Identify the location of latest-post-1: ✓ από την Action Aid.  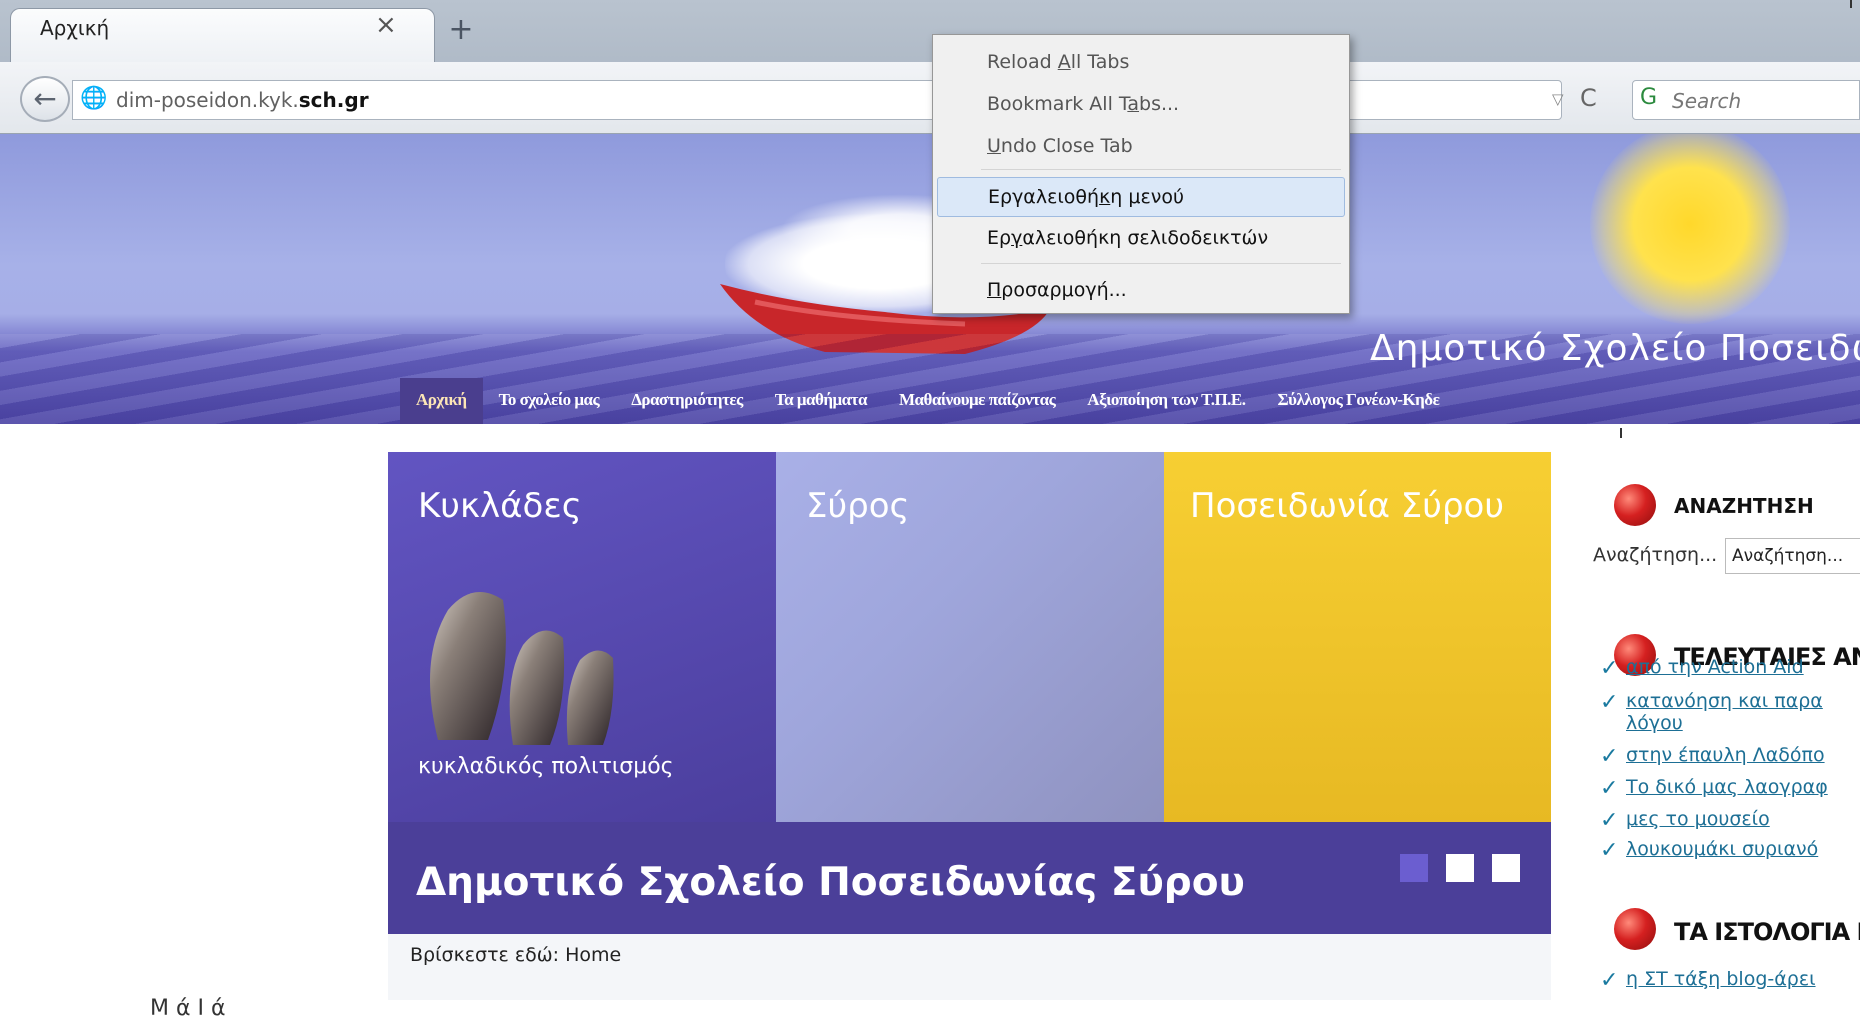
(1702, 668).